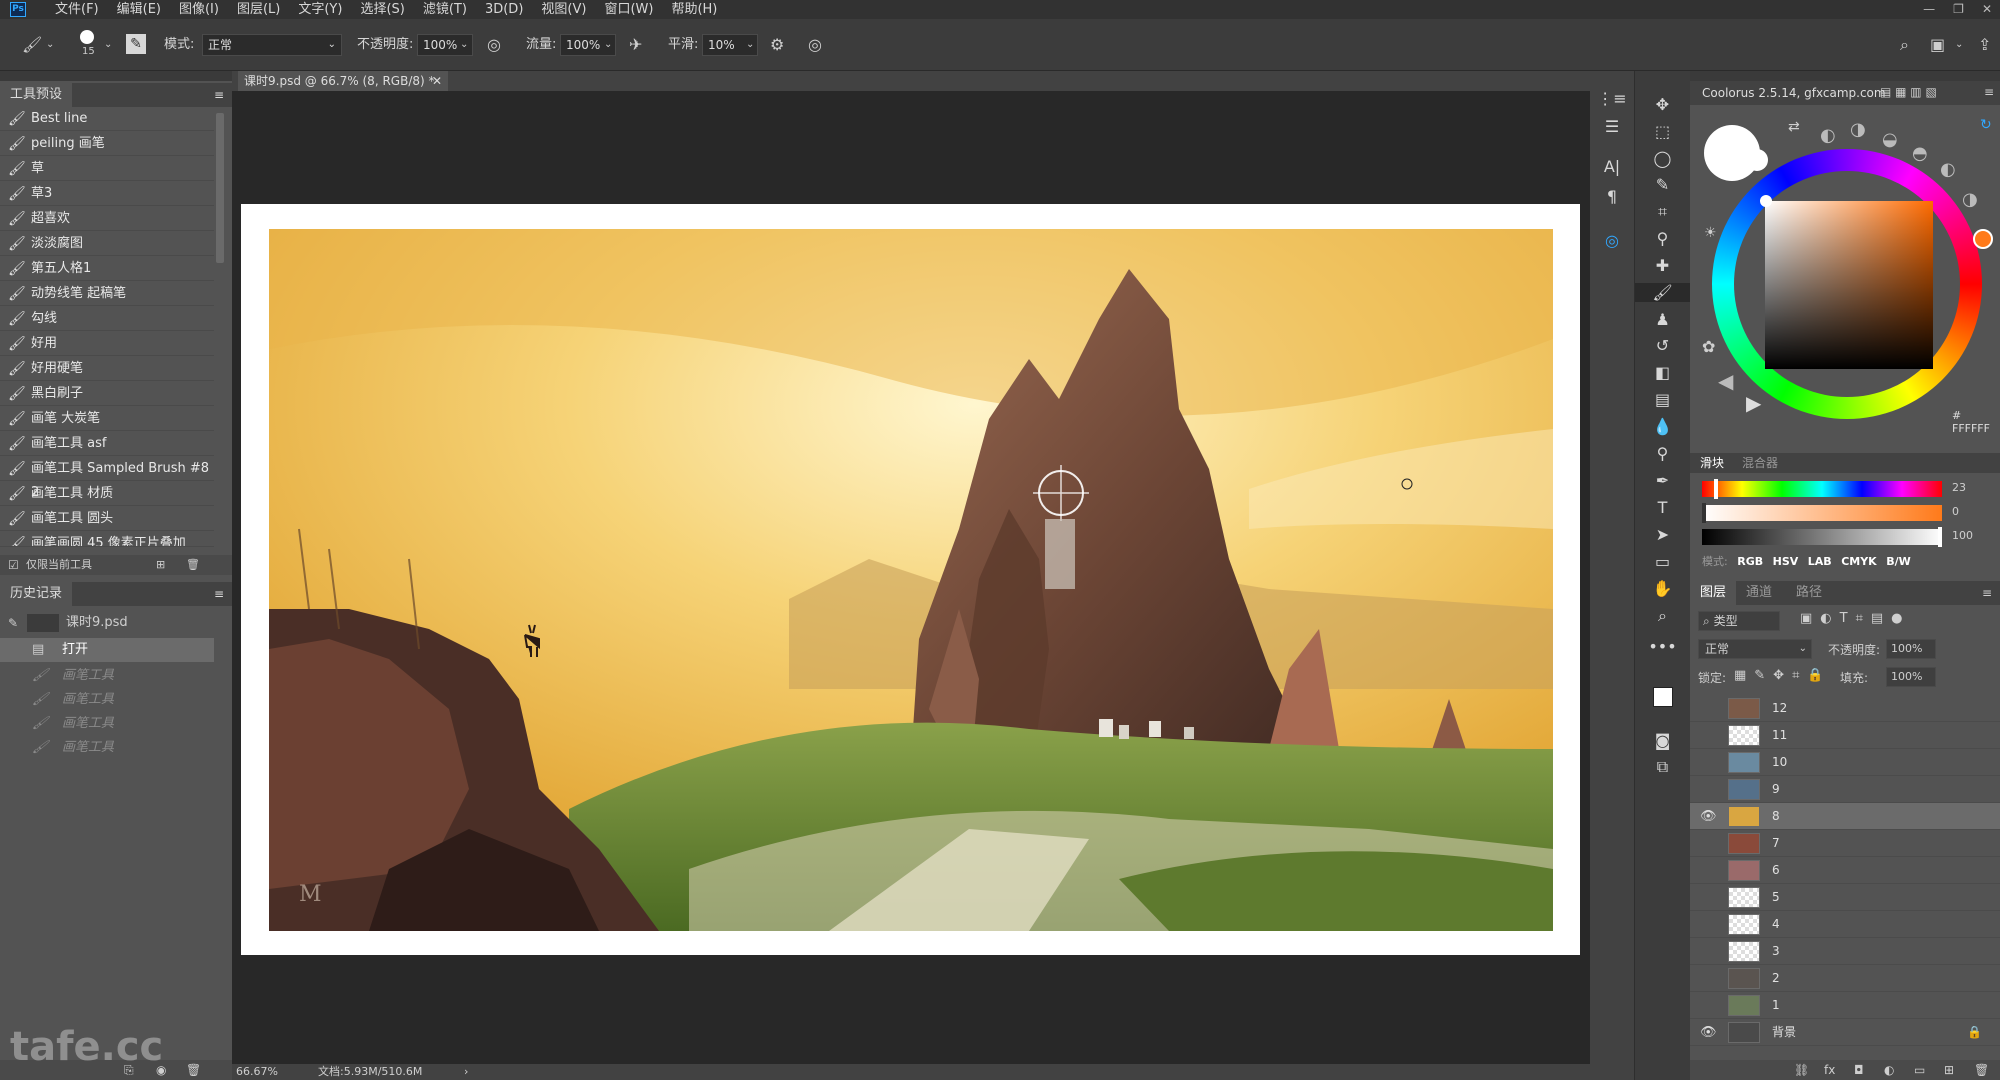 Image resolution: width=2000 pixels, height=1080 pixels. I want to click on layer-row: 6, so click(1845, 870).